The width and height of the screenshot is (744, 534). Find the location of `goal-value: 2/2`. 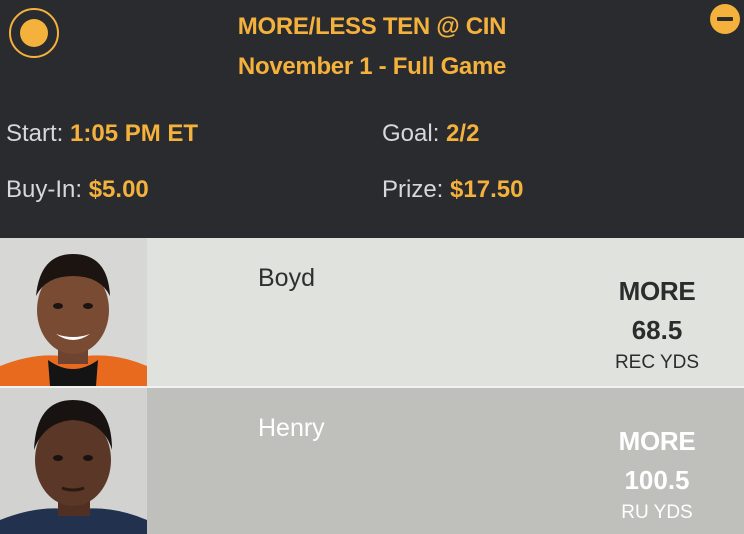

goal-value: 2/2 is located at coordinates (463, 133).